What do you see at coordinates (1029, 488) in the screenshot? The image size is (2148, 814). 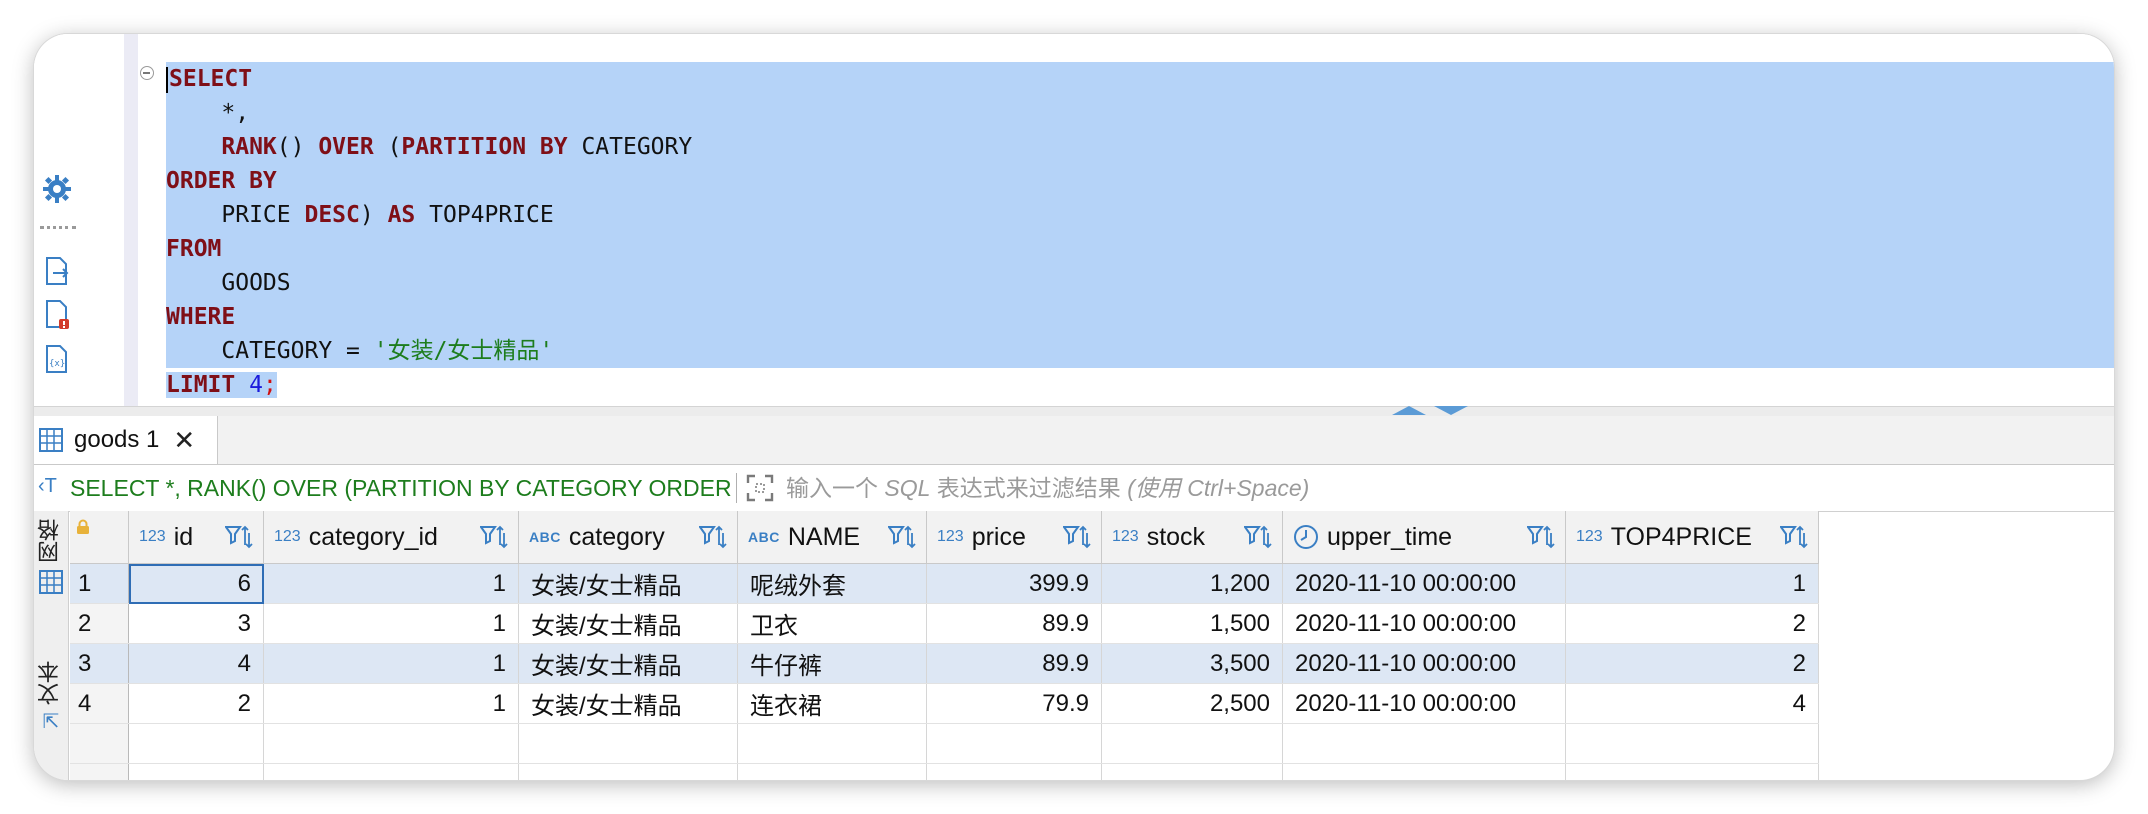 I see `filter-placeholder-c: 表达式来过滤结果` at bounding box center [1029, 488].